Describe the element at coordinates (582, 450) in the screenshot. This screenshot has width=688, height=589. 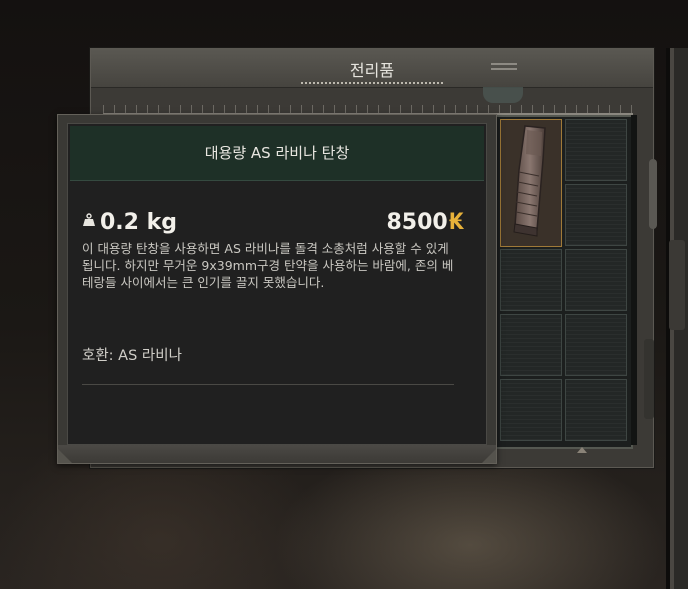
I see `frame-arrow-icon` at that location.